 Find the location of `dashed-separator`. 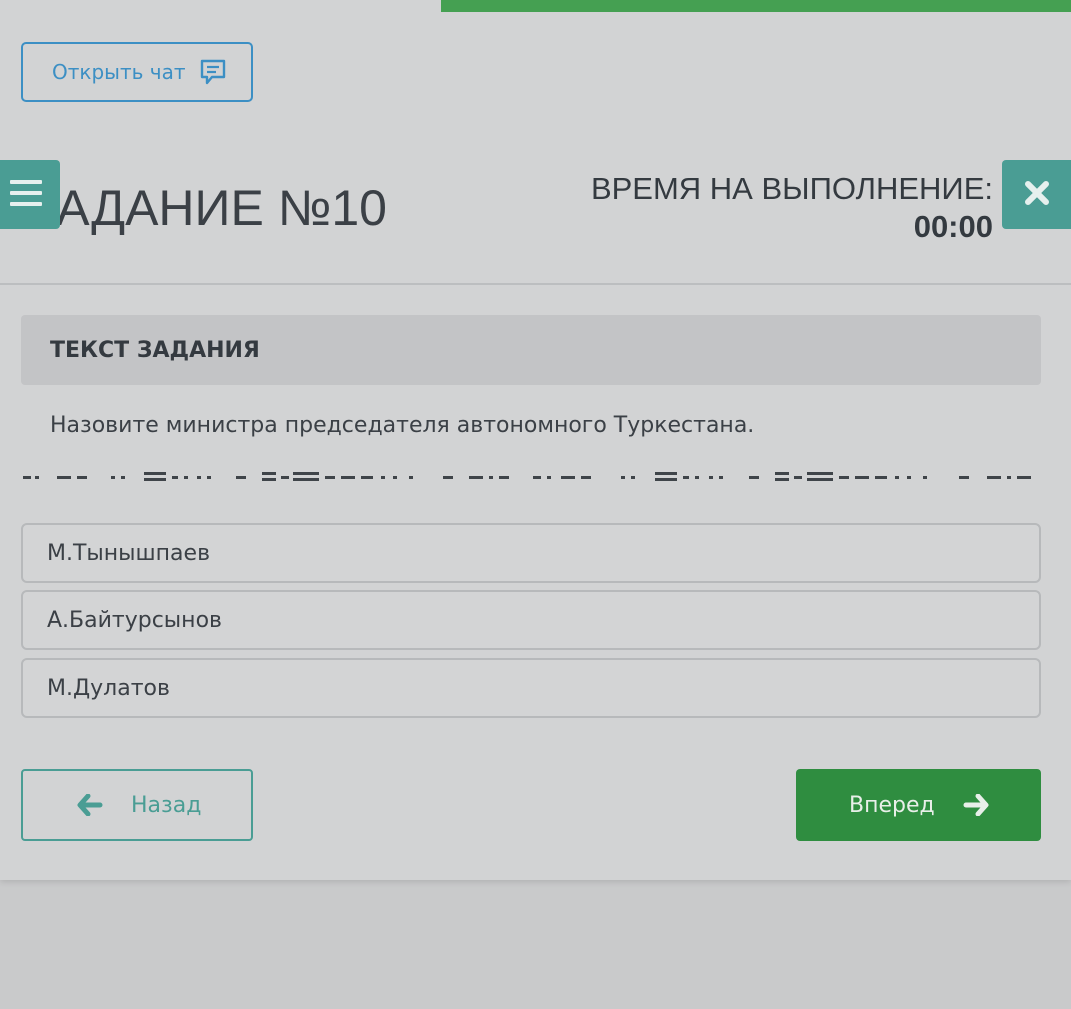

dashed-separator is located at coordinates (527, 476).